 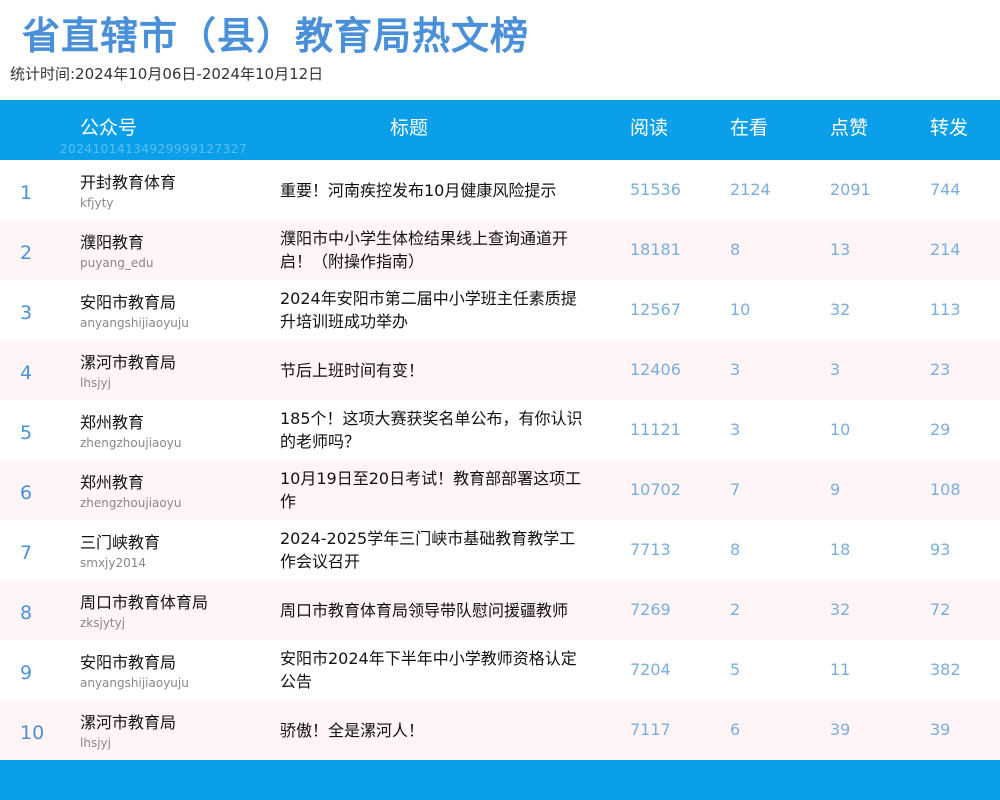 What do you see at coordinates (840, 549) in the screenshot?
I see `like-count: 18` at bounding box center [840, 549].